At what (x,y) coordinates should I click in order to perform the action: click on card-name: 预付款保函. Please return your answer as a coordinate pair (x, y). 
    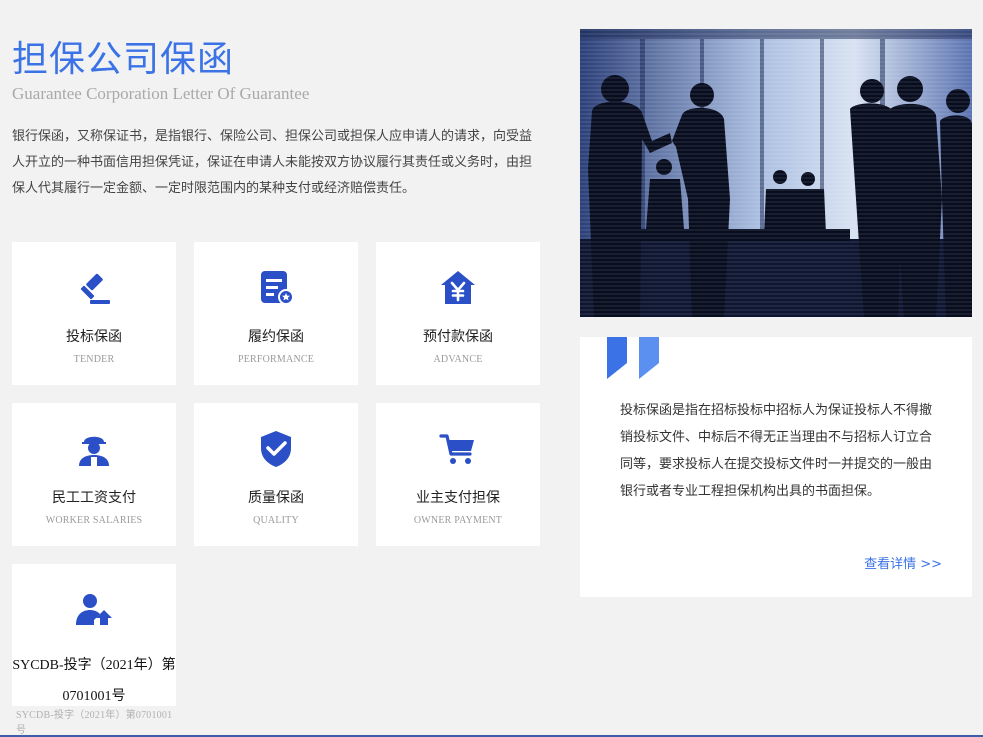
    Looking at the image, I should click on (458, 337).